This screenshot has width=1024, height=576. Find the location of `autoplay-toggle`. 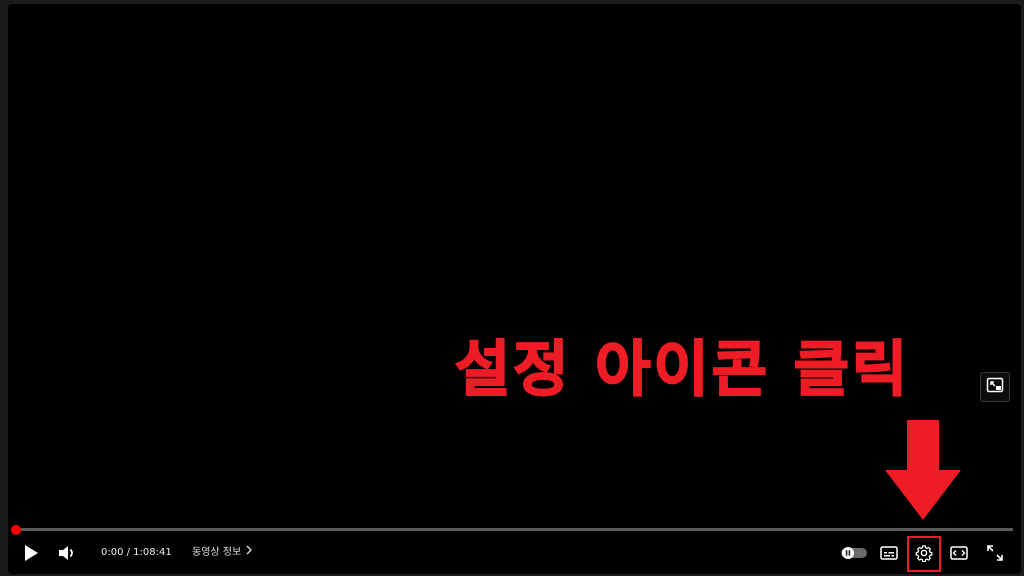

autoplay-toggle is located at coordinates (854, 553).